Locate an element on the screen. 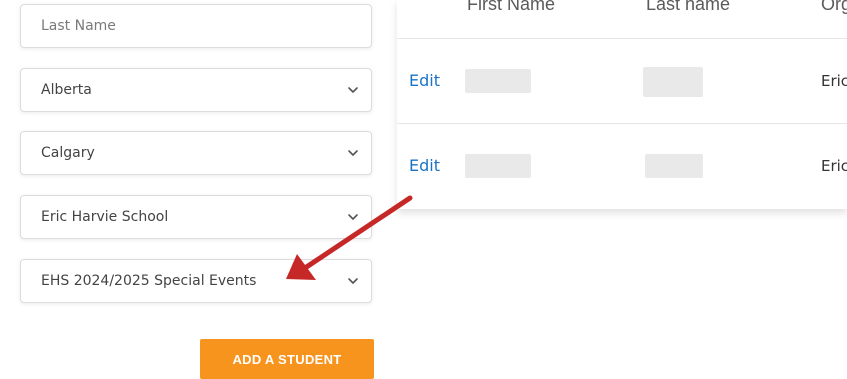  city-value: Calgary is located at coordinates (68, 153).